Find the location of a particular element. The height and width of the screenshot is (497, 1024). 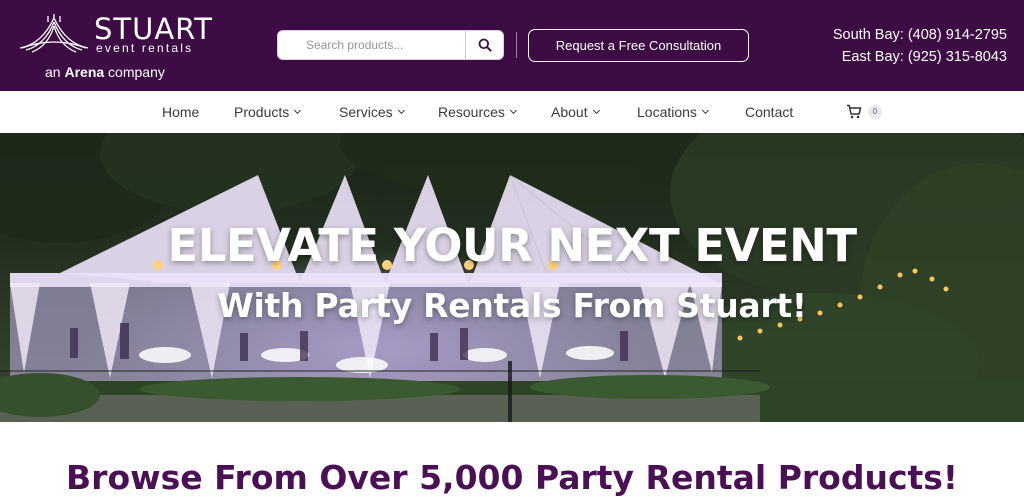

hero-subtitle: With Party Rentals From Stuart! is located at coordinates (512, 305).